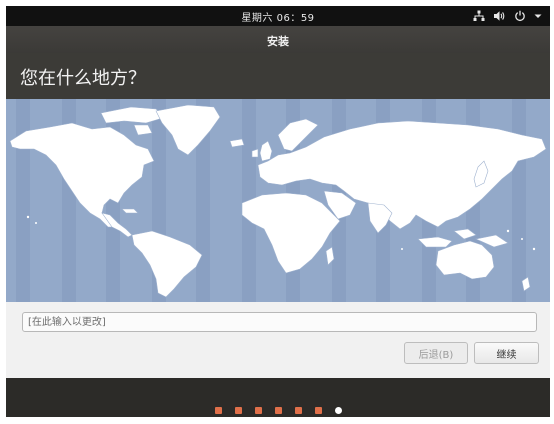  Describe the element at coordinates (279, 322) in the screenshot. I see `location-search-input` at that location.